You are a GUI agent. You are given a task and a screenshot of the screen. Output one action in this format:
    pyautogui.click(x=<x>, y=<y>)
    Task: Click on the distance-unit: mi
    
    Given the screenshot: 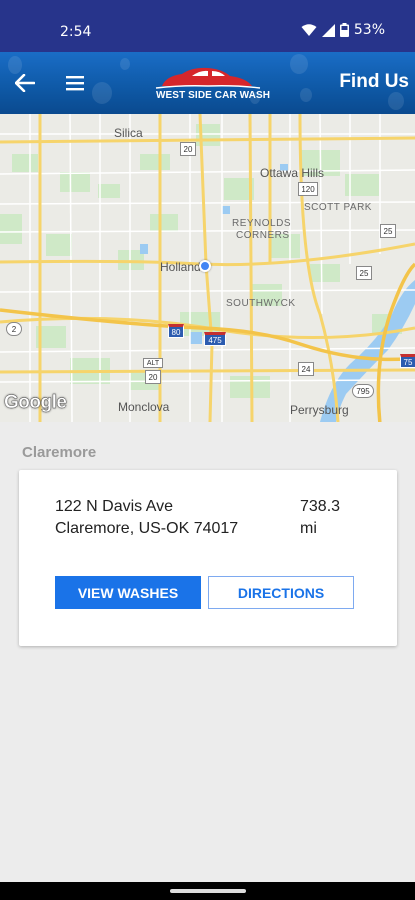 What is the action you would take?
    pyautogui.click(x=308, y=528)
    